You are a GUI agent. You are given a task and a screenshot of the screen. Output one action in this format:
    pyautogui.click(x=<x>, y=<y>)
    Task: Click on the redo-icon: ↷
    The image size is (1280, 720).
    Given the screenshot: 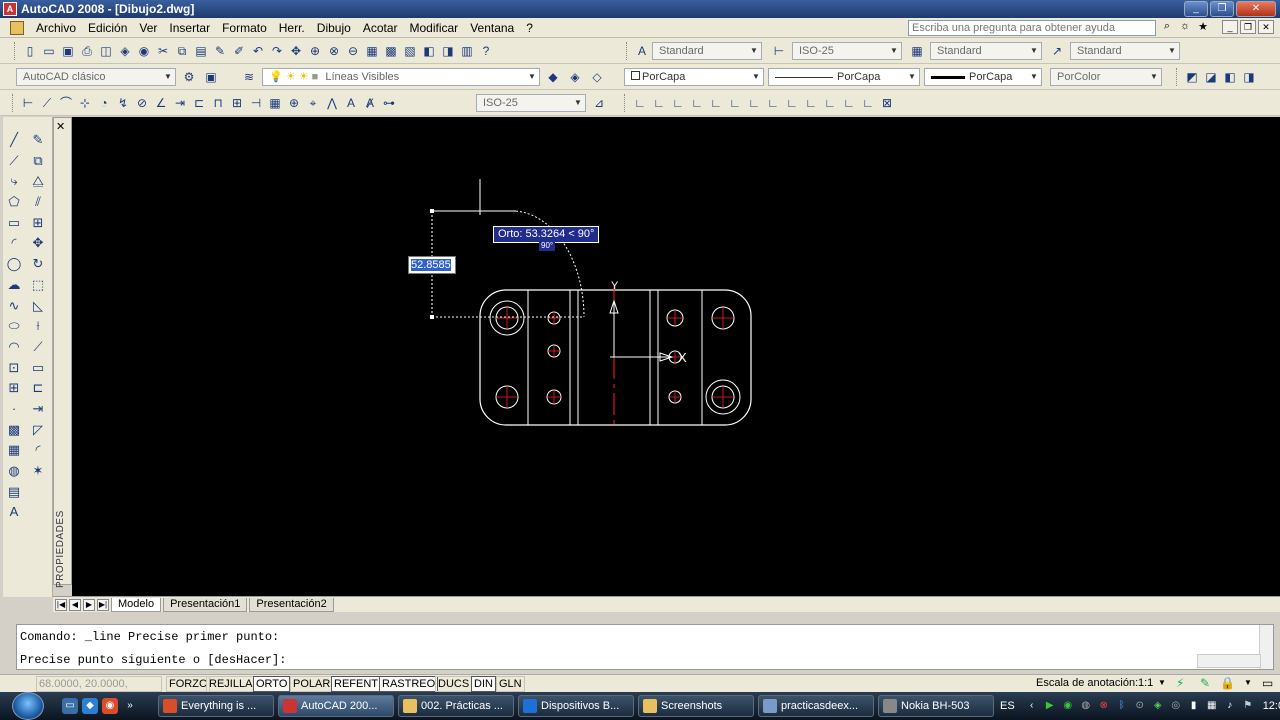 What is the action you would take?
    pyautogui.click(x=277, y=51)
    